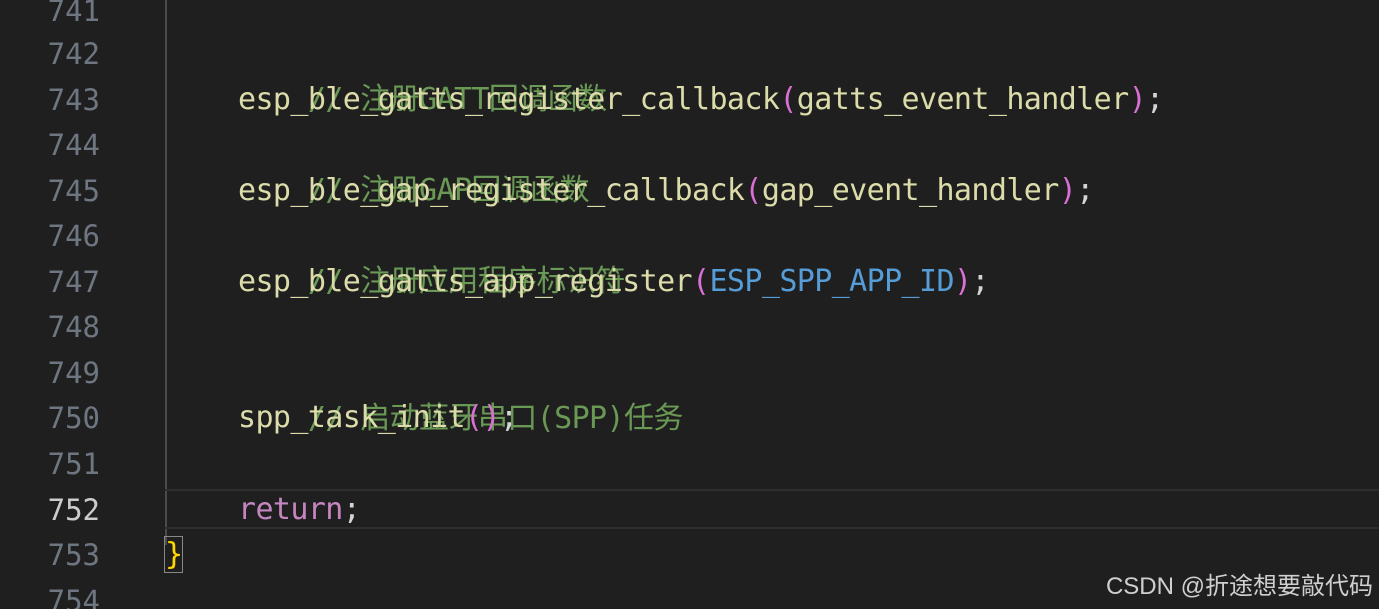  I want to click on function-name: esp_ble_gap_register_callback, so click(491, 190).